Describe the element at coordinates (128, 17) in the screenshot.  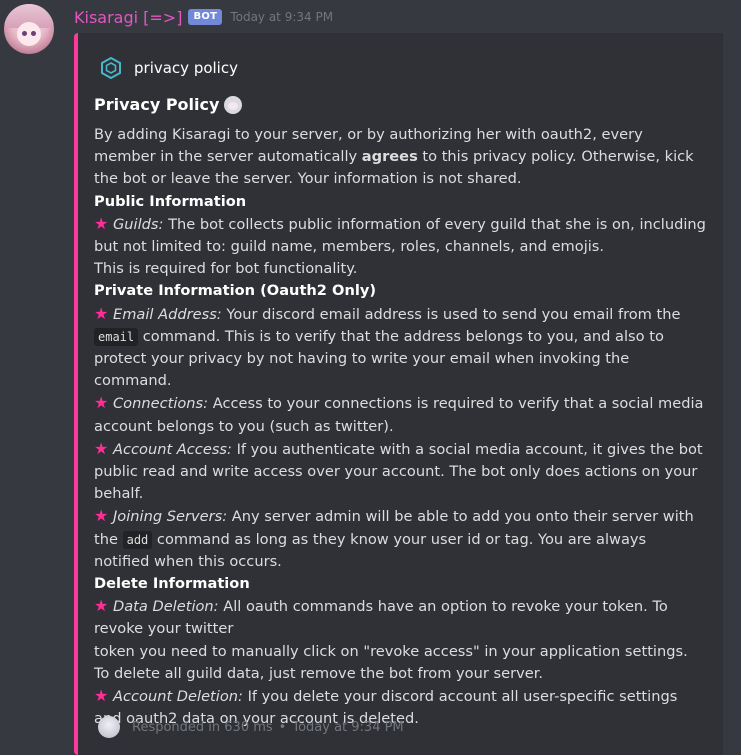
I see `username: Kisaragi [=>]` at that location.